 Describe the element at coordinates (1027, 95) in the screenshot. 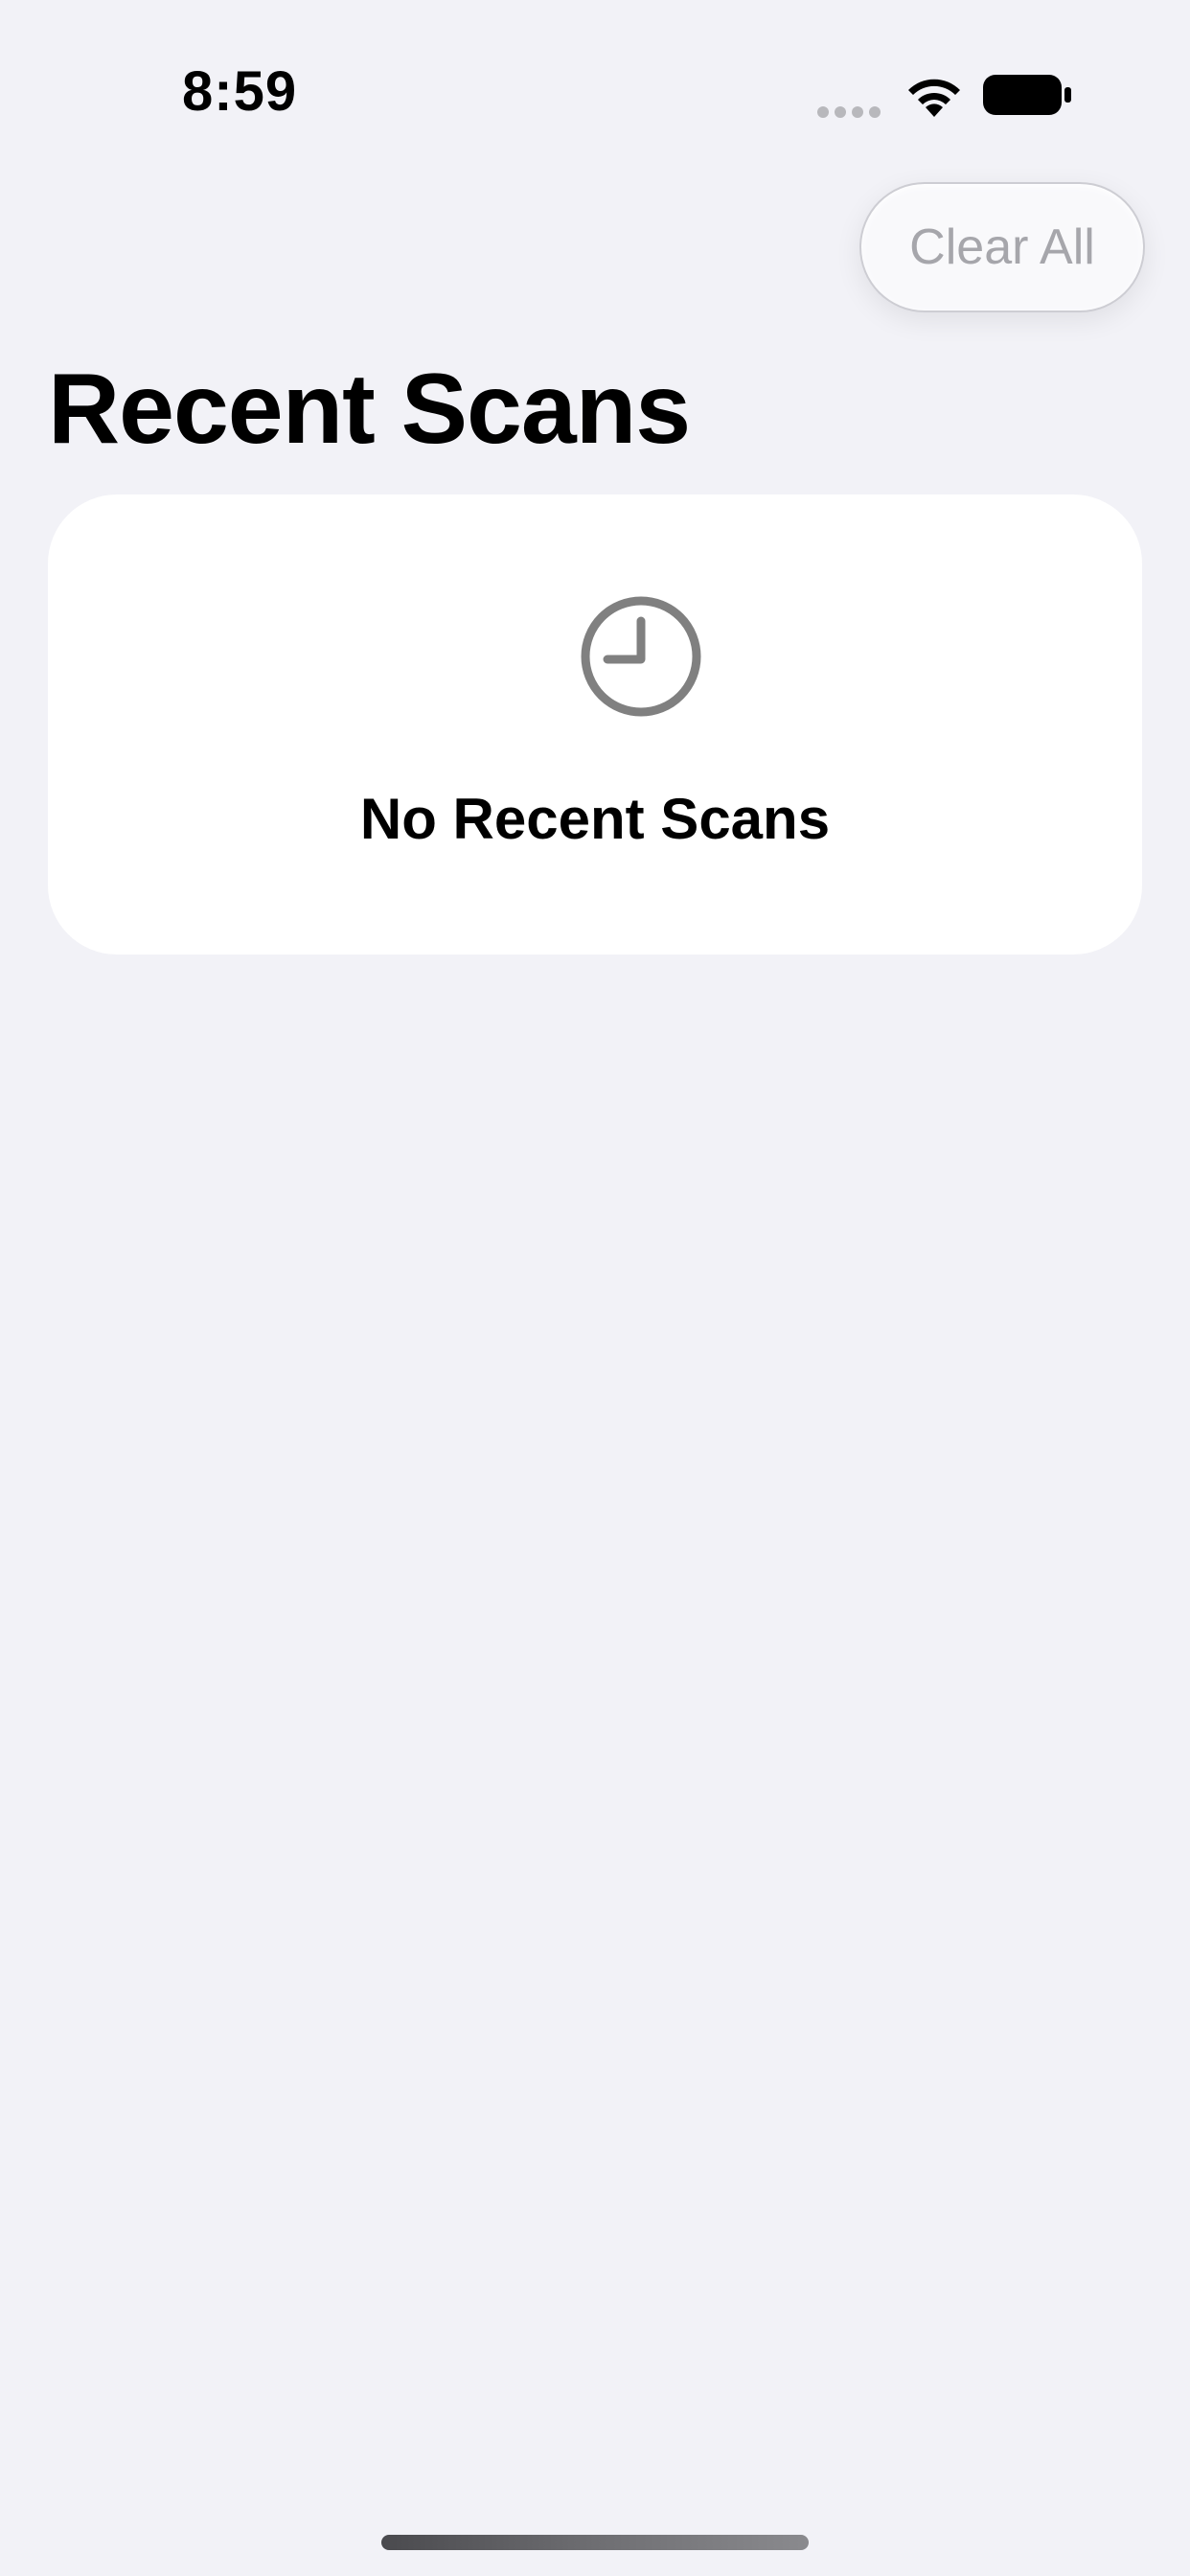

I see `battery-icon` at that location.